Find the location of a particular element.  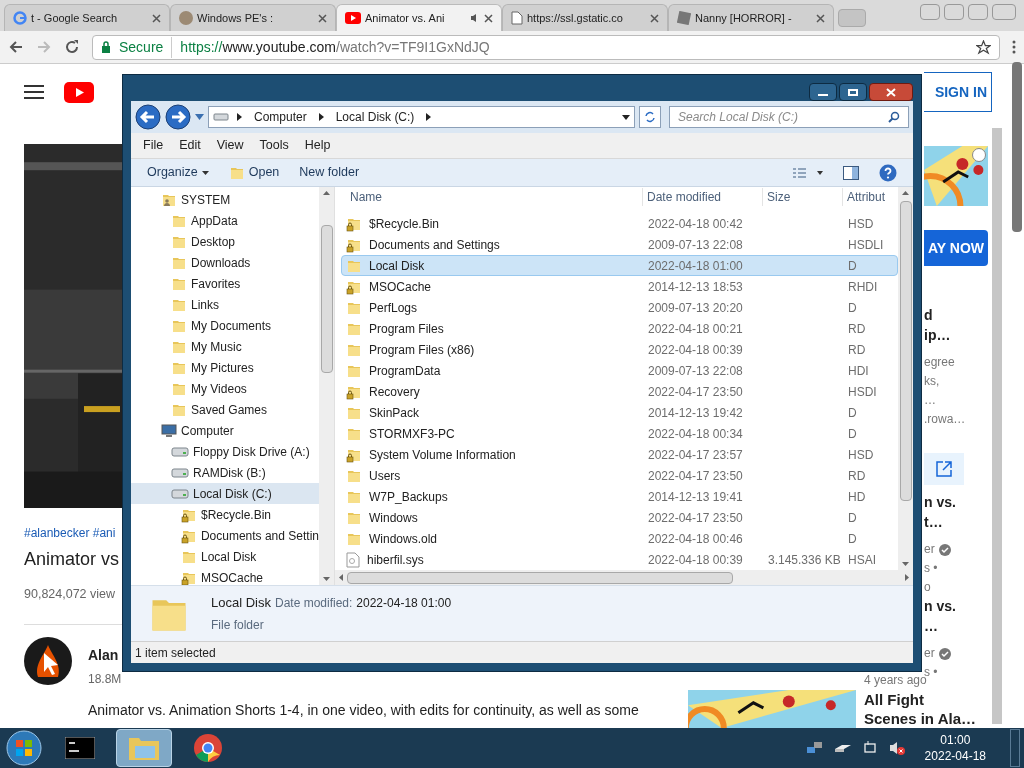

search-field: Search Local Disk (C:) is located at coordinates (789, 117).